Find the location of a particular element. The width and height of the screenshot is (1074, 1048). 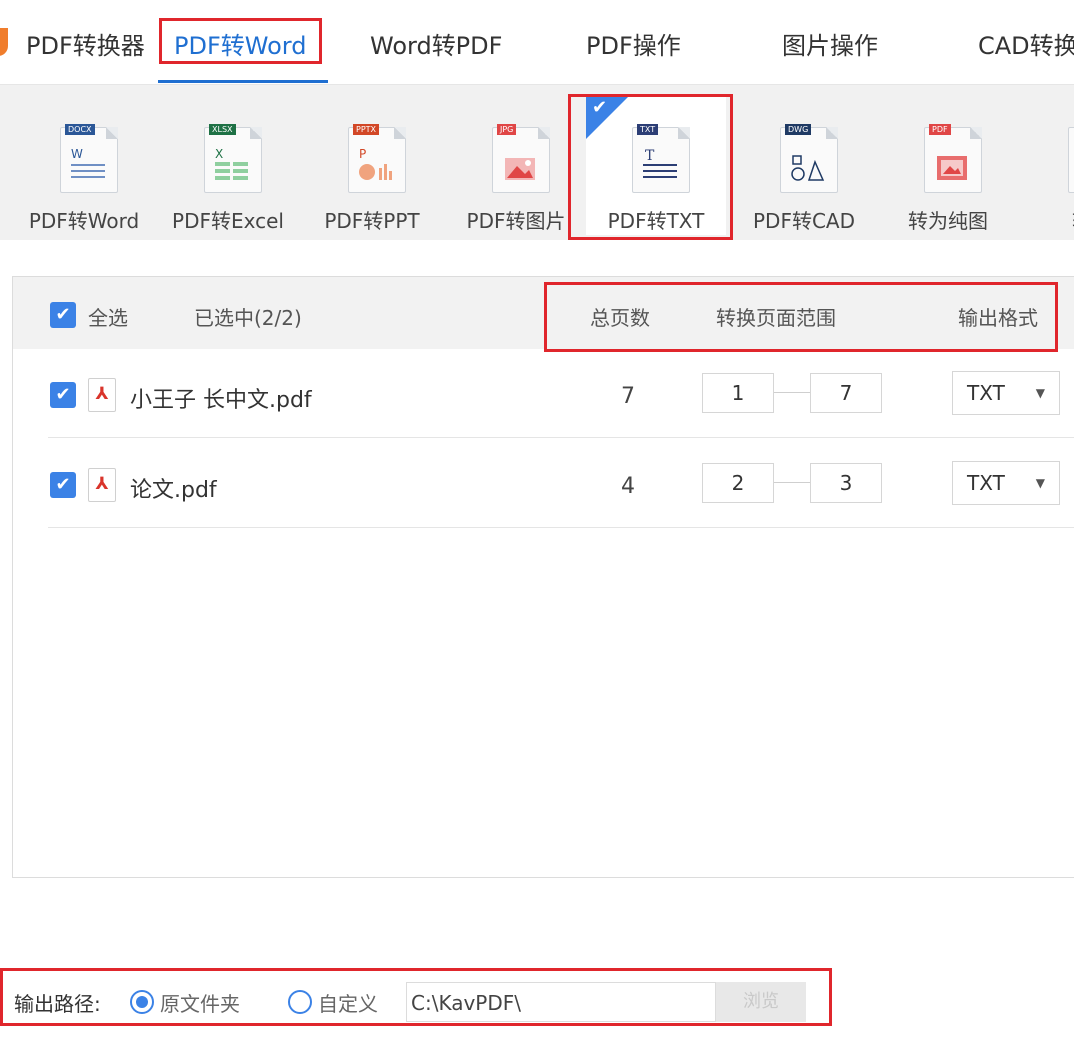

range-from-input: 2 is located at coordinates (738, 483).